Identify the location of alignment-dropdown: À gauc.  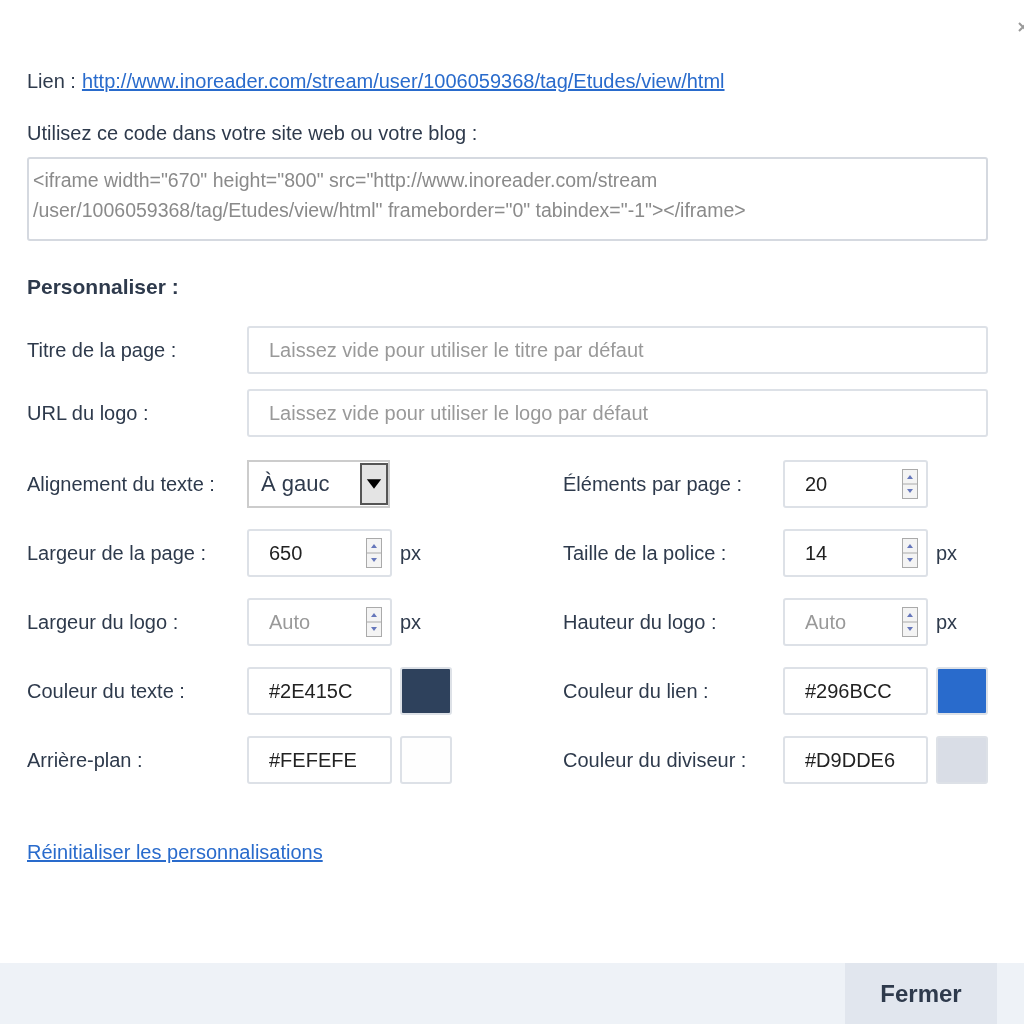
(318, 484).